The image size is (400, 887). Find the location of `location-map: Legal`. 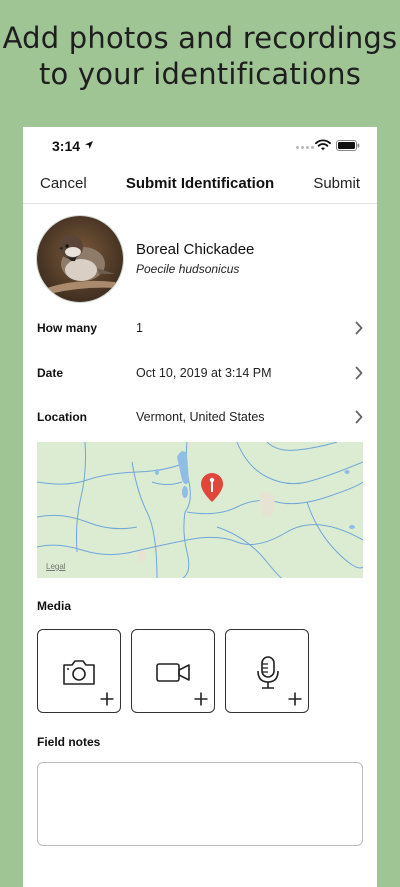

location-map: Legal is located at coordinates (200, 510).